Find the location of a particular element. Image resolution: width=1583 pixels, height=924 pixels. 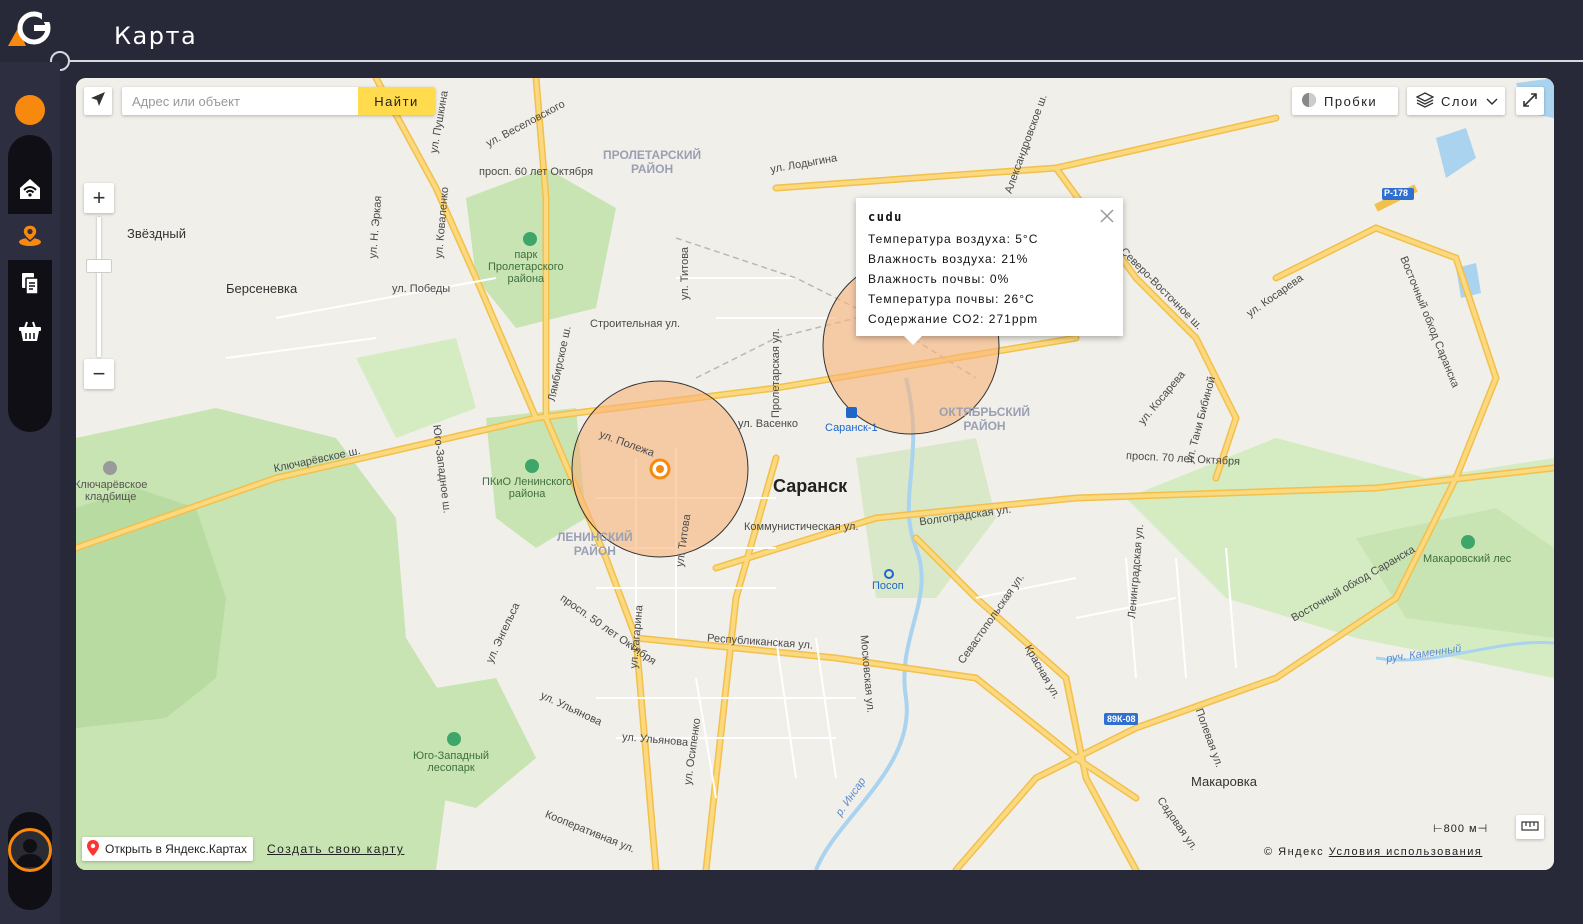

avatar is located at coordinates (30, 850).